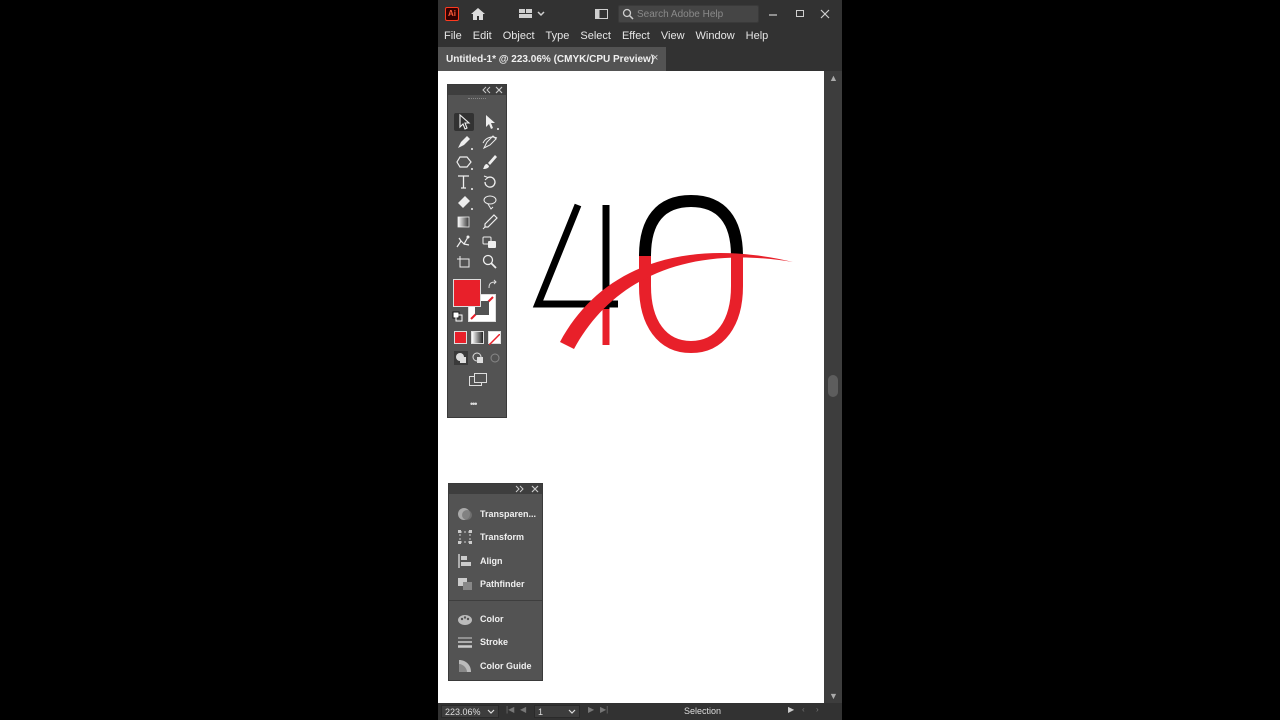  What do you see at coordinates (490, 142) in the screenshot?
I see `curvature-tool-icon` at bounding box center [490, 142].